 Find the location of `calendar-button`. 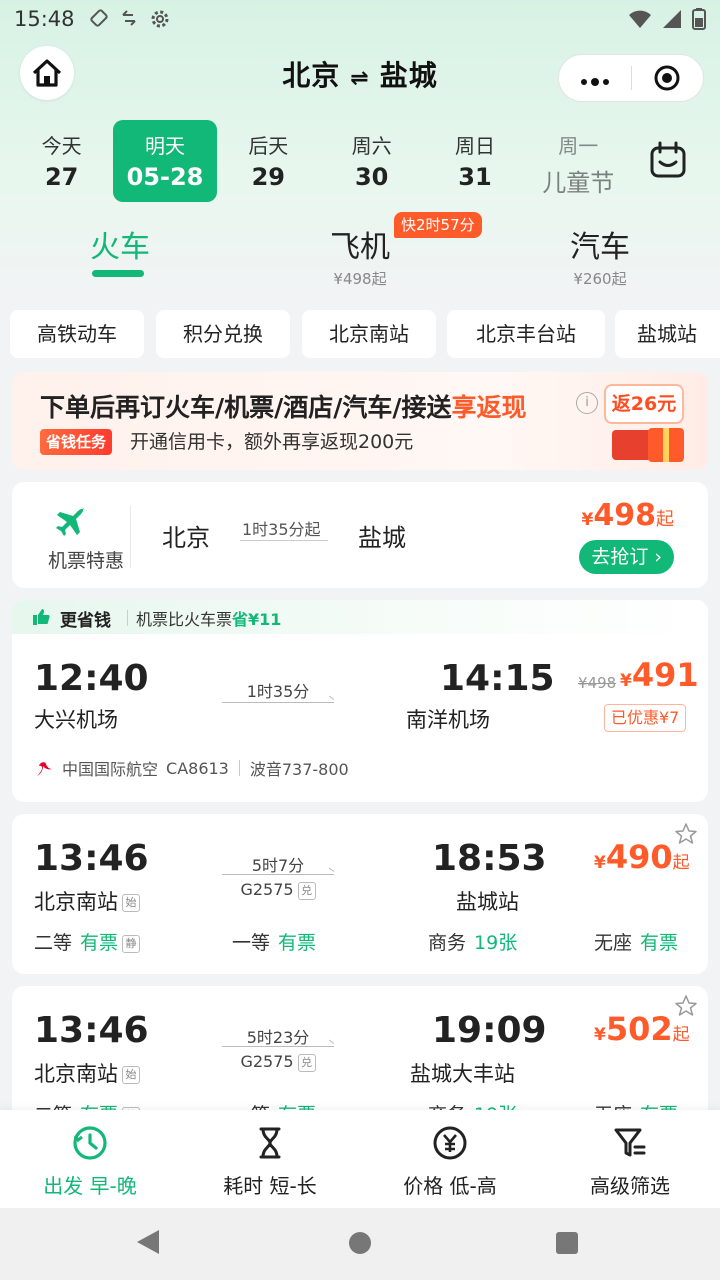

calendar-button is located at coordinates (672, 164).